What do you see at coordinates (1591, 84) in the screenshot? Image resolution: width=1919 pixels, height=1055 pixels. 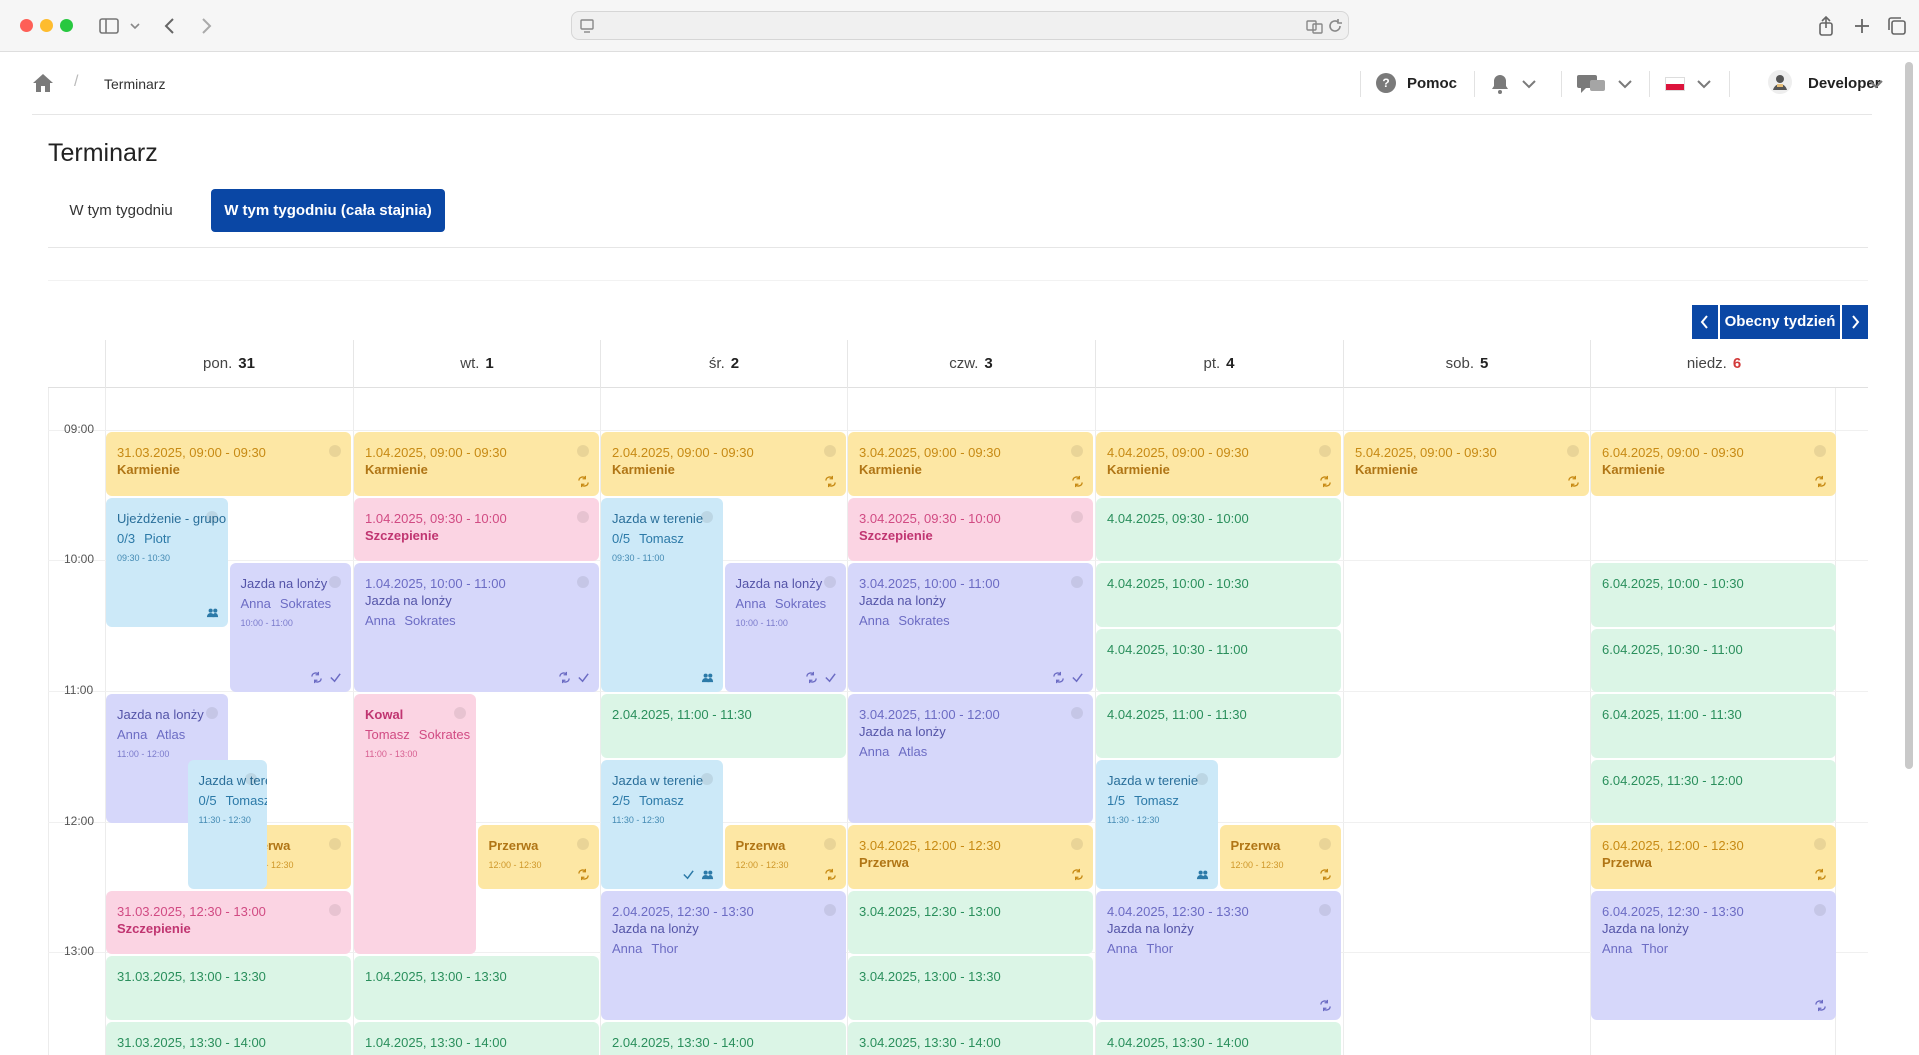 I see `messages-icon` at bounding box center [1591, 84].